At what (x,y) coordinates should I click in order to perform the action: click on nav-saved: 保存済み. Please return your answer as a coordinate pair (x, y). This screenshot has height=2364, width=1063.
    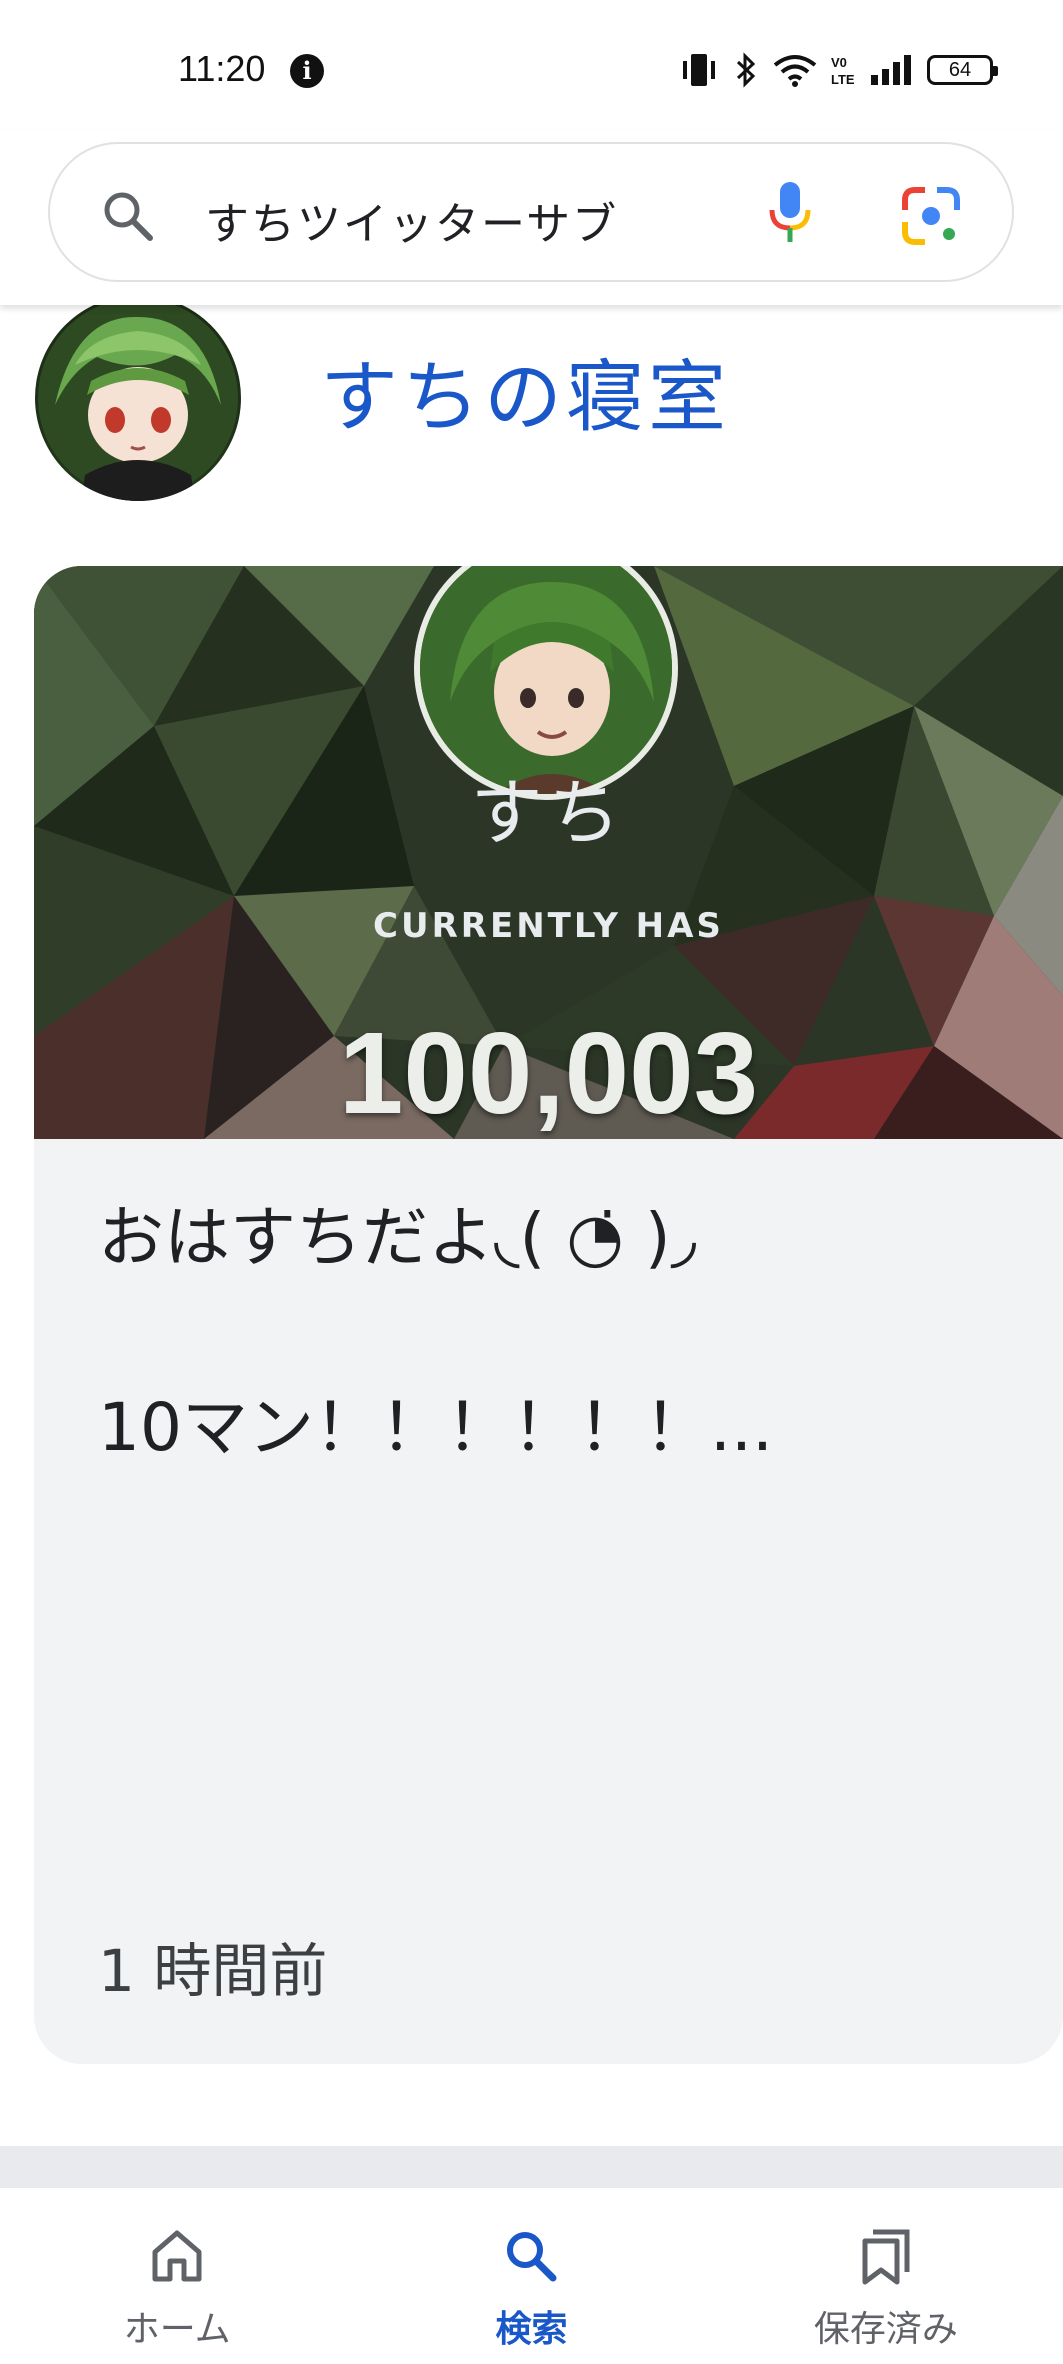
    Looking at the image, I should click on (886, 2276).